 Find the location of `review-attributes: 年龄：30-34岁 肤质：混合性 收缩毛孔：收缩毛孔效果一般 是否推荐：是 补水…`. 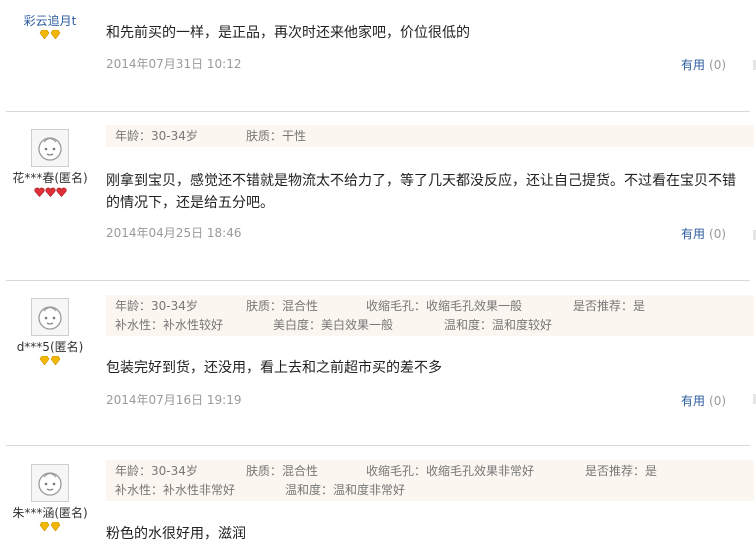

review-attributes: 年龄：30-34岁 肤质：混合性 收缩毛孔：收缩毛孔效果一般 是否推荐：是 补水… is located at coordinates (430, 315).